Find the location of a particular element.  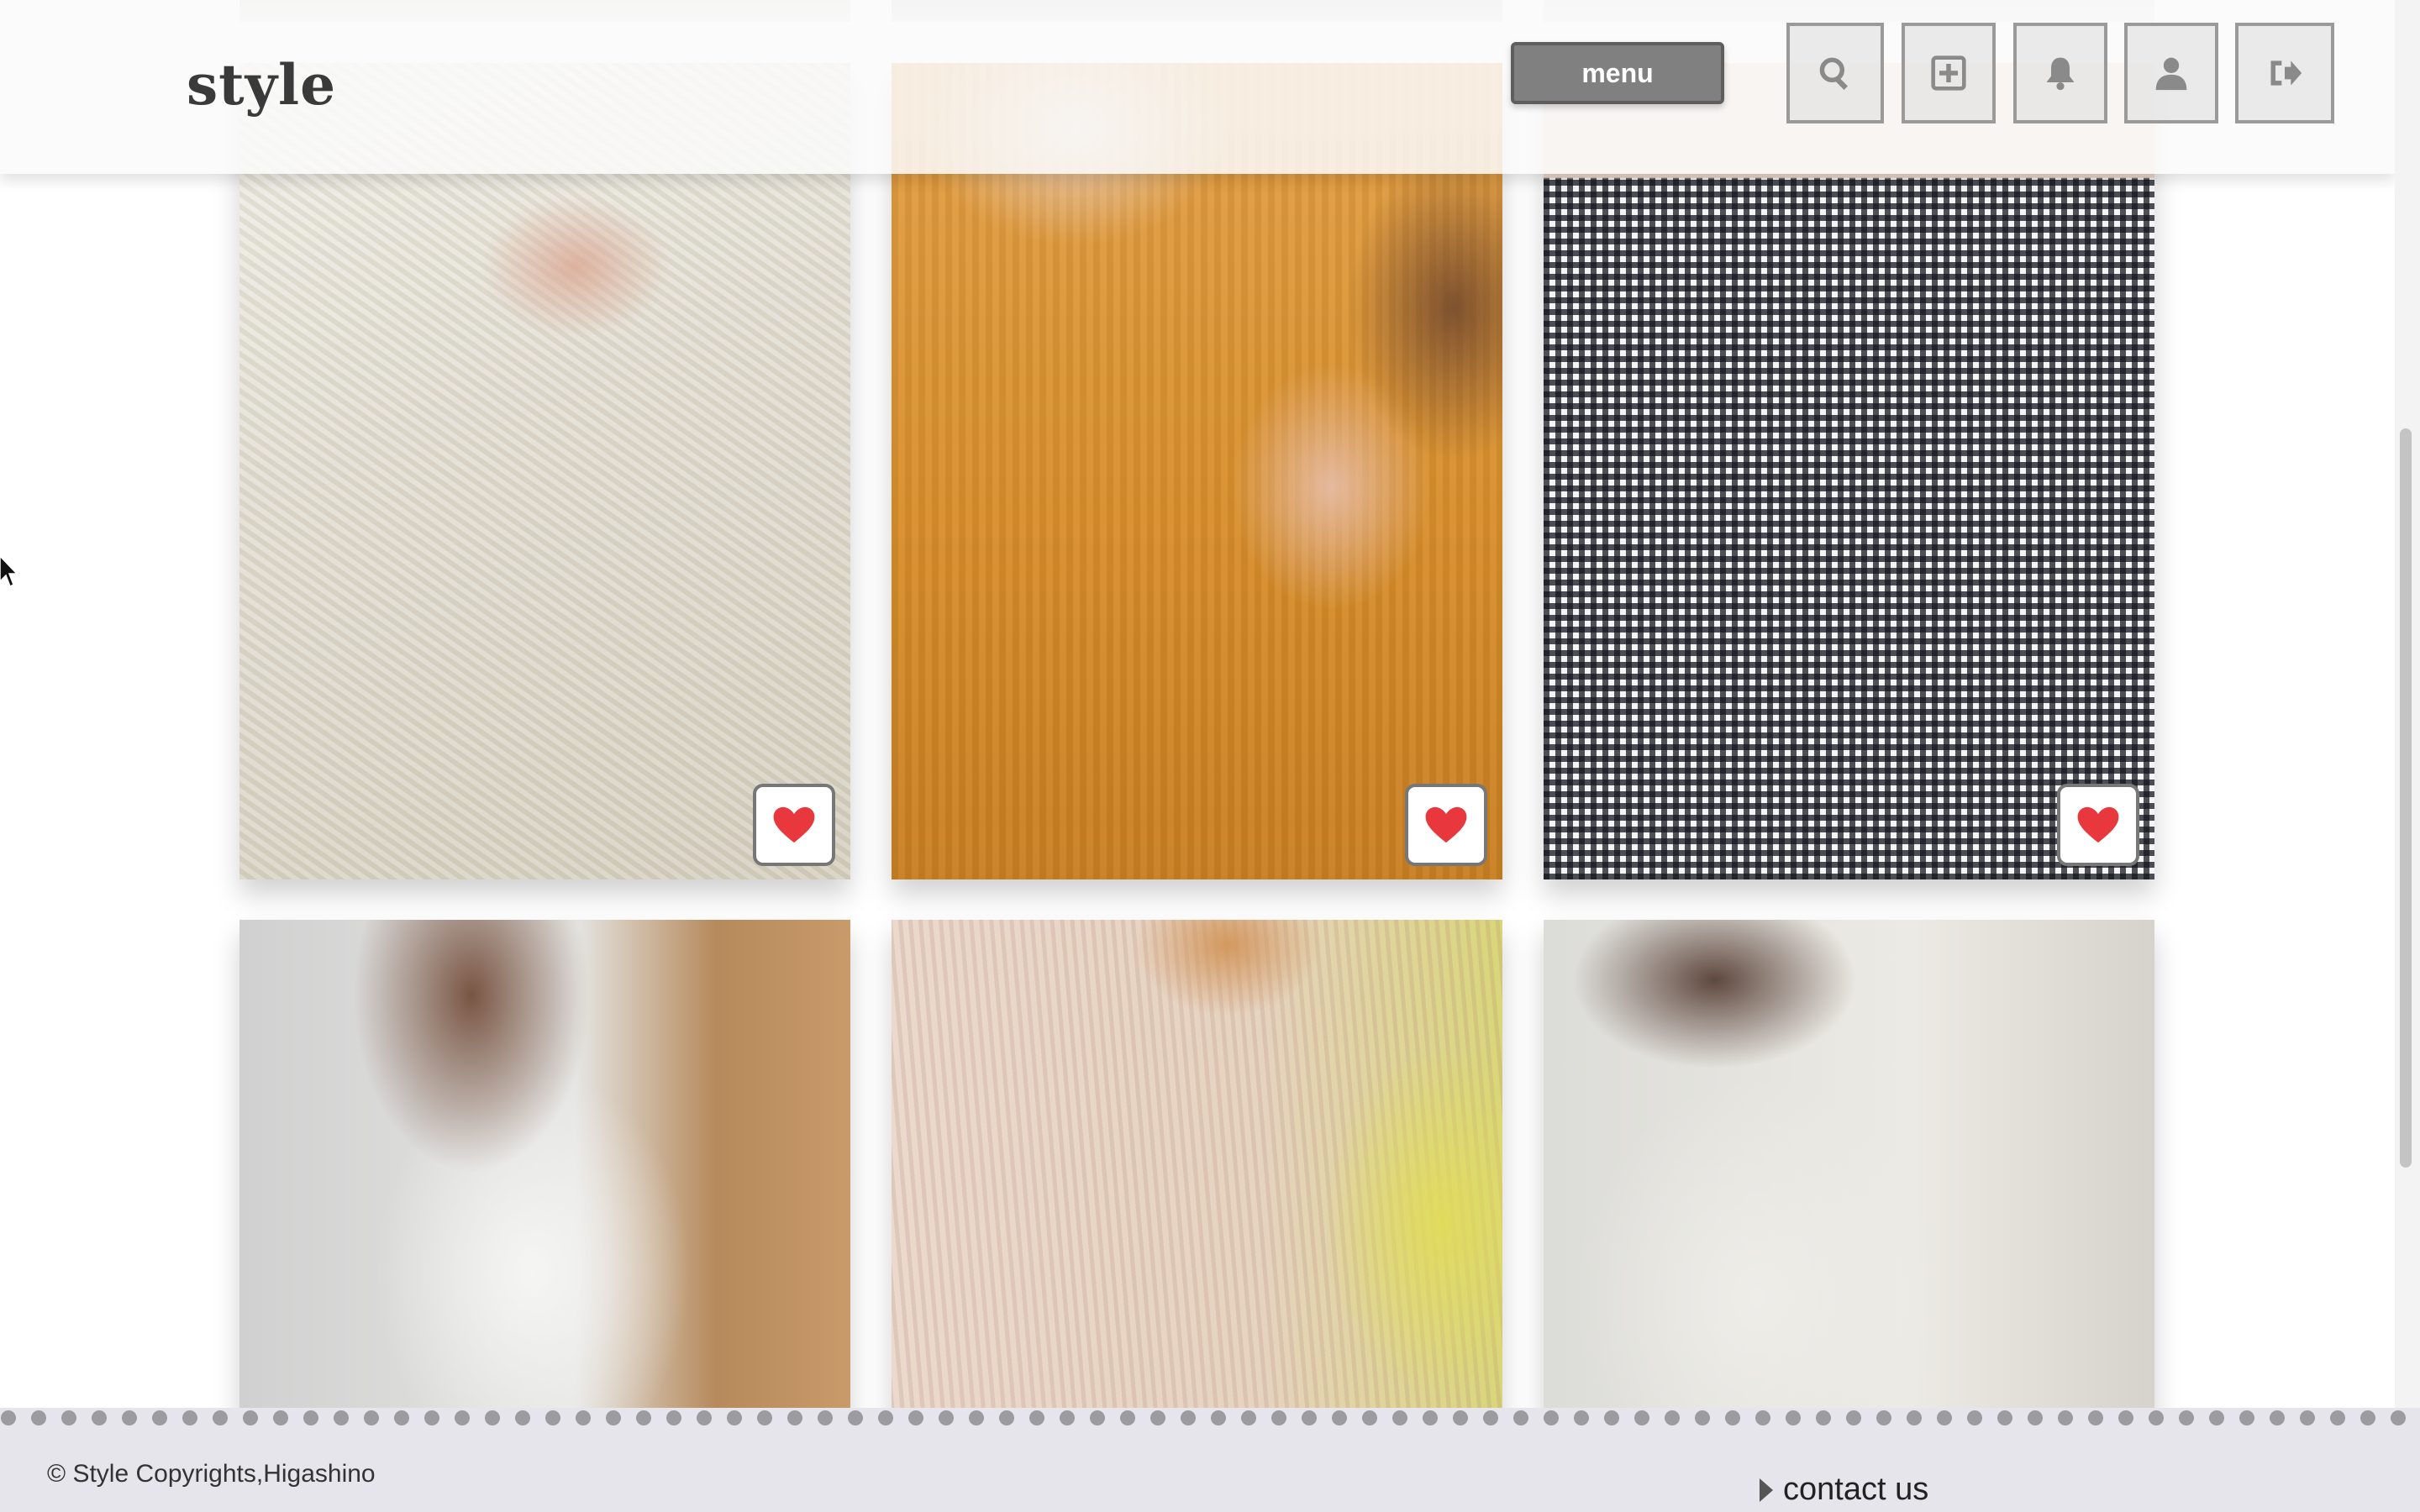

scrollbar-thumb is located at coordinates (2406, 798).